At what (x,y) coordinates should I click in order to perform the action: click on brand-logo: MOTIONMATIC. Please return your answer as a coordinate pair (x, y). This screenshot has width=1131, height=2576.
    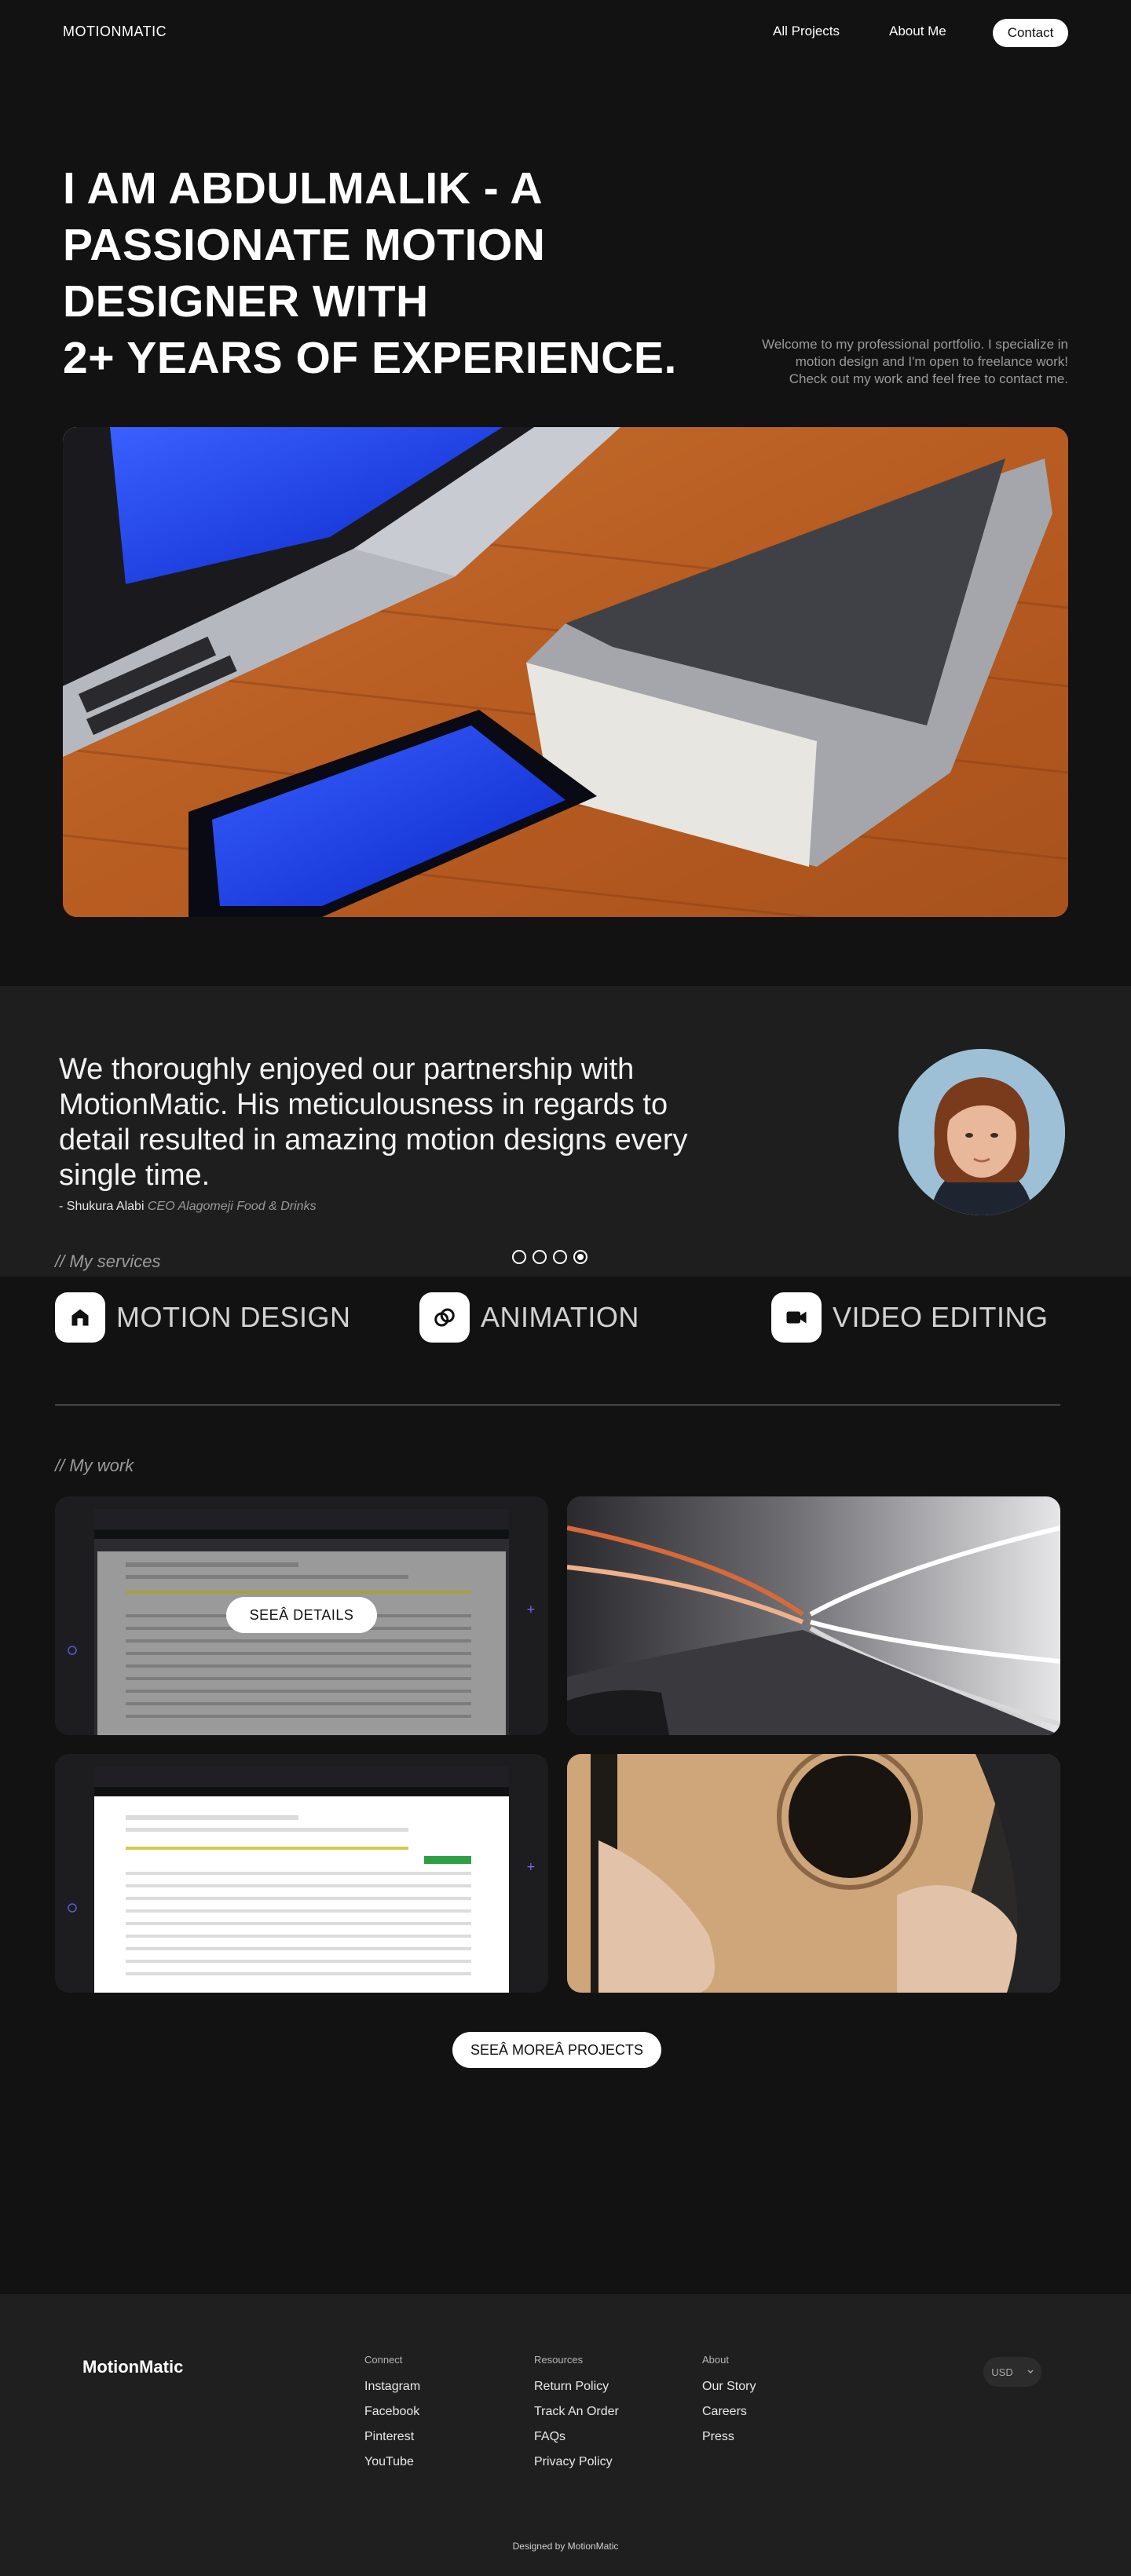
    Looking at the image, I should click on (115, 32).